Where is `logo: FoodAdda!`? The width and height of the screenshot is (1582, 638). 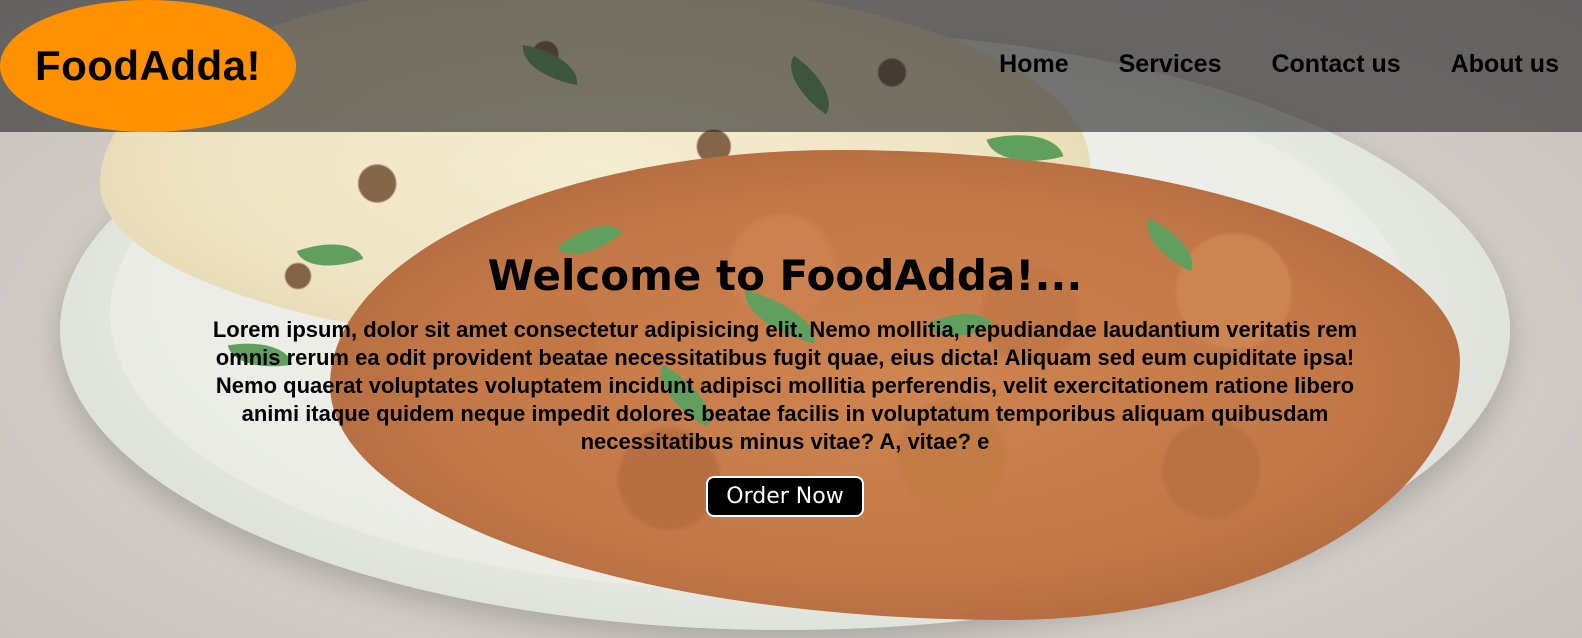
logo: FoodAdda! is located at coordinates (148, 66).